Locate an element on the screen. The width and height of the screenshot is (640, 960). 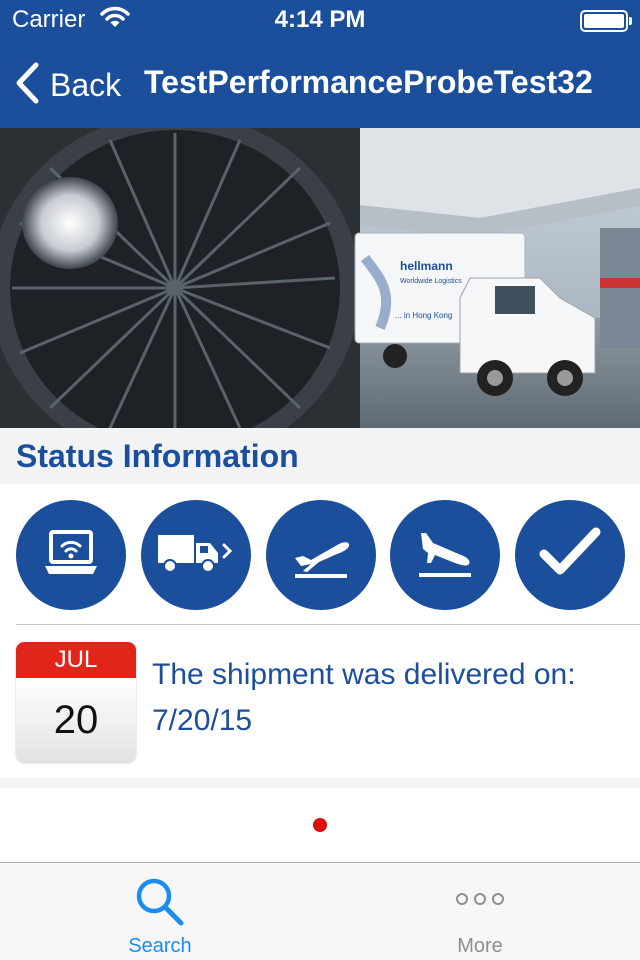
truck-icon is located at coordinates (196, 555).